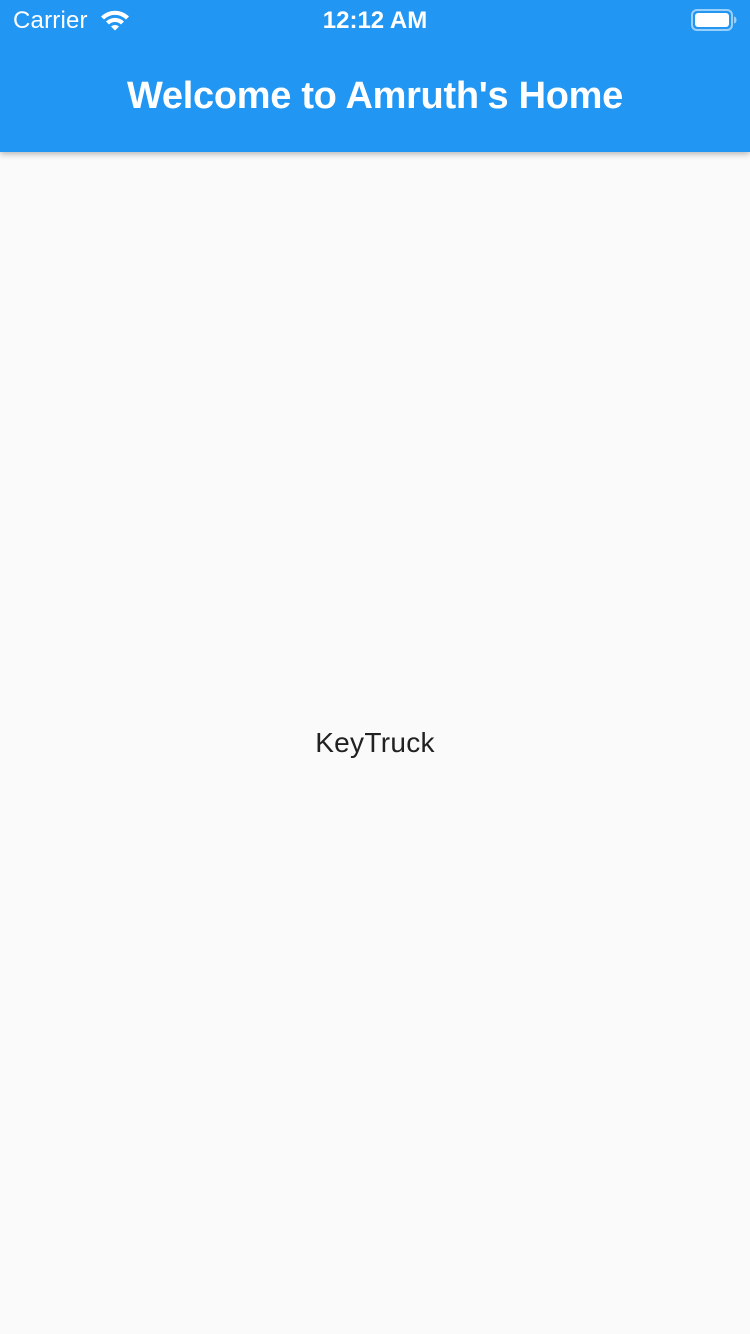  I want to click on center-label: KeyTruck, so click(375, 742).